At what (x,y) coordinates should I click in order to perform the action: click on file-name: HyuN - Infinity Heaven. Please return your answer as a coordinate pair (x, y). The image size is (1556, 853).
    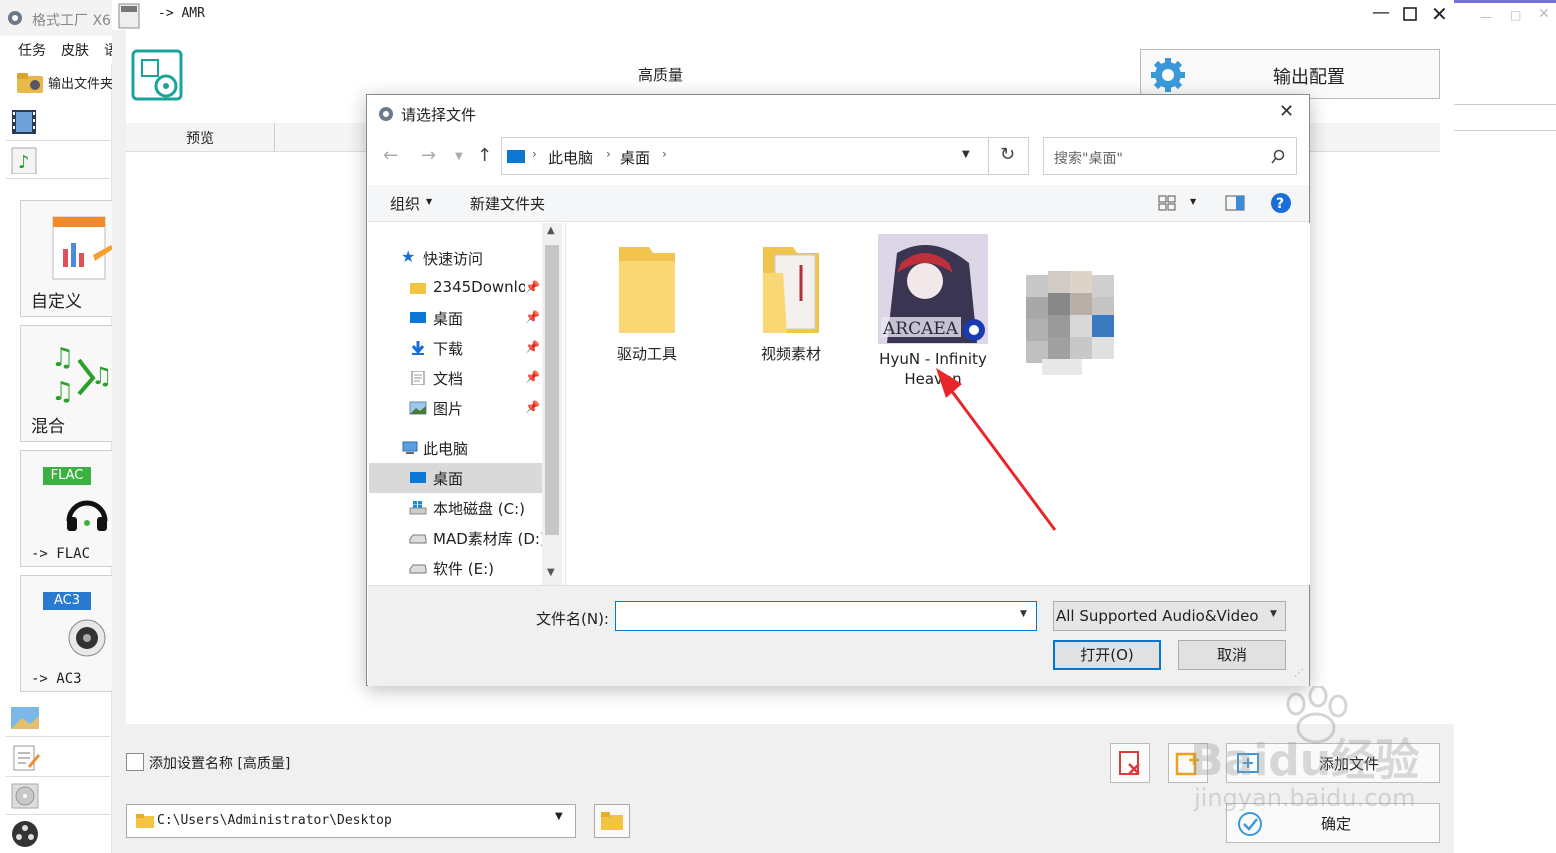
    Looking at the image, I should click on (933, 369).